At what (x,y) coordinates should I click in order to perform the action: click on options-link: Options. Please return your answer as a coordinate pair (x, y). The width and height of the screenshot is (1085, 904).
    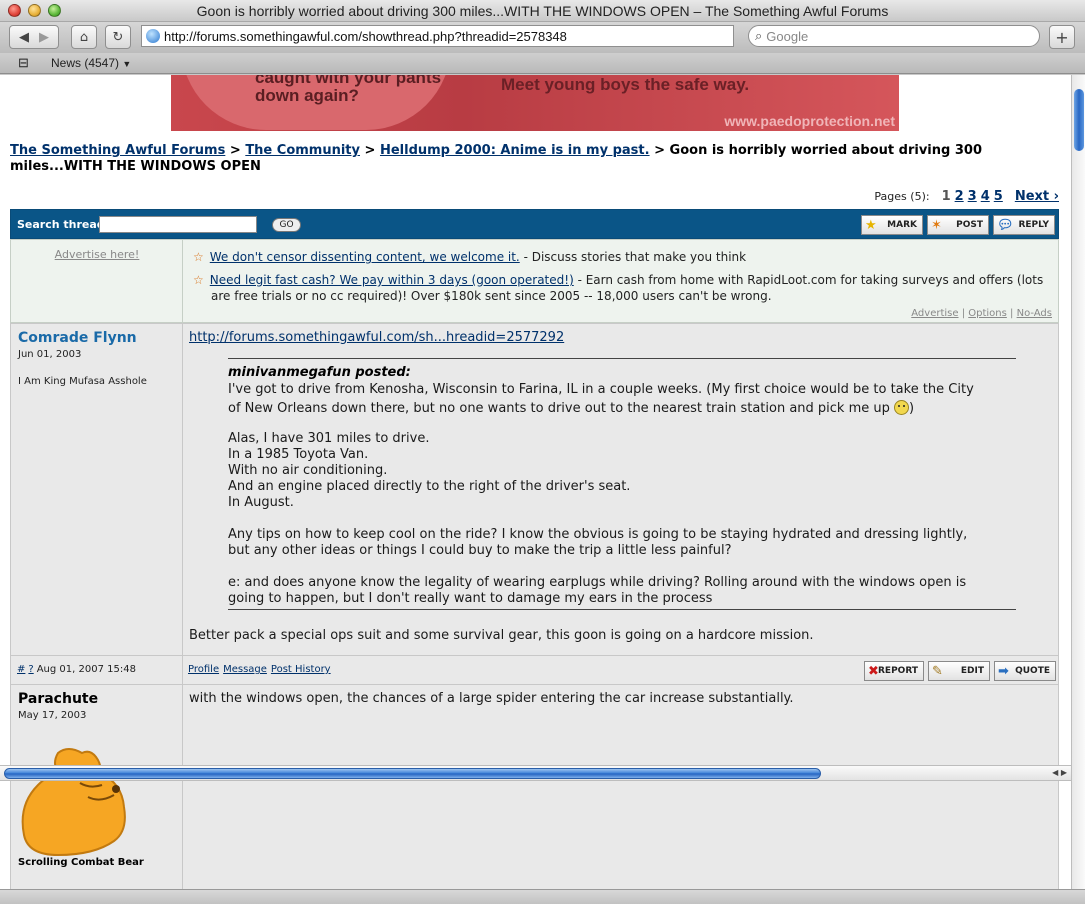
    Looking at the image, I should click on (987, 313).